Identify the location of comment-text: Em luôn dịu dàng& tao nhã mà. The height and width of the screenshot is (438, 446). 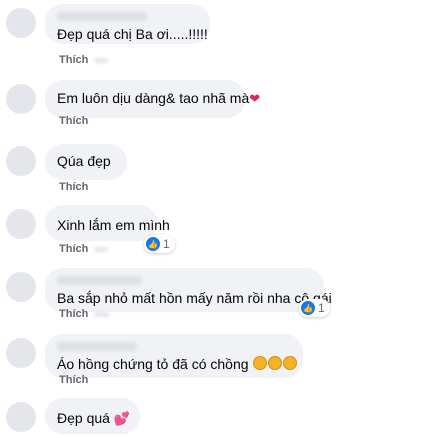
(153, 98).